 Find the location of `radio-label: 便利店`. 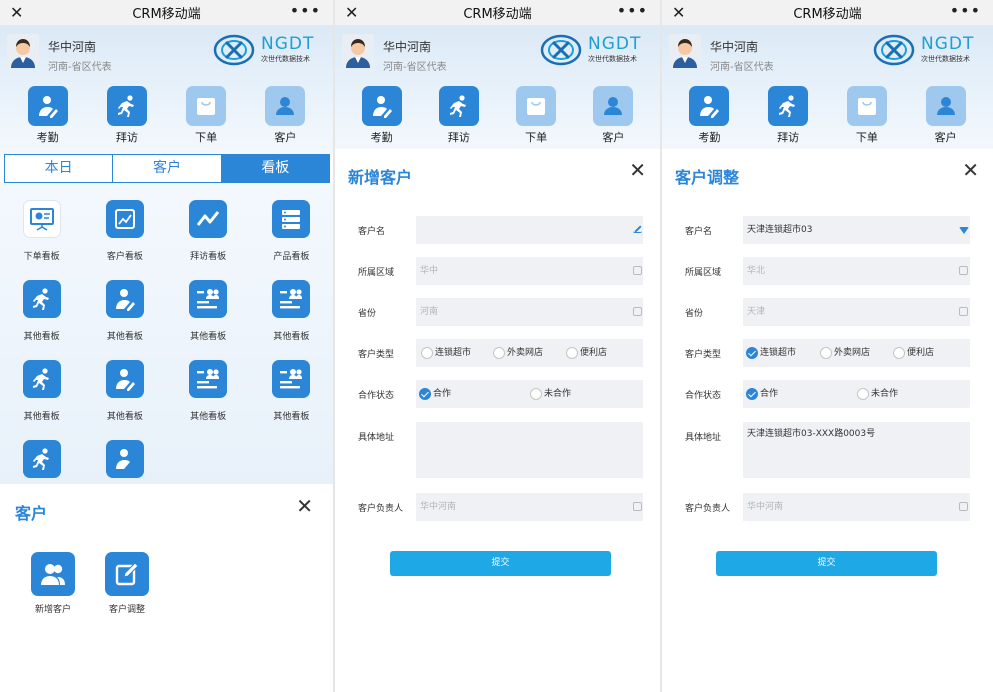

radio-label: 便利店 is located at coordinates (594, 353).